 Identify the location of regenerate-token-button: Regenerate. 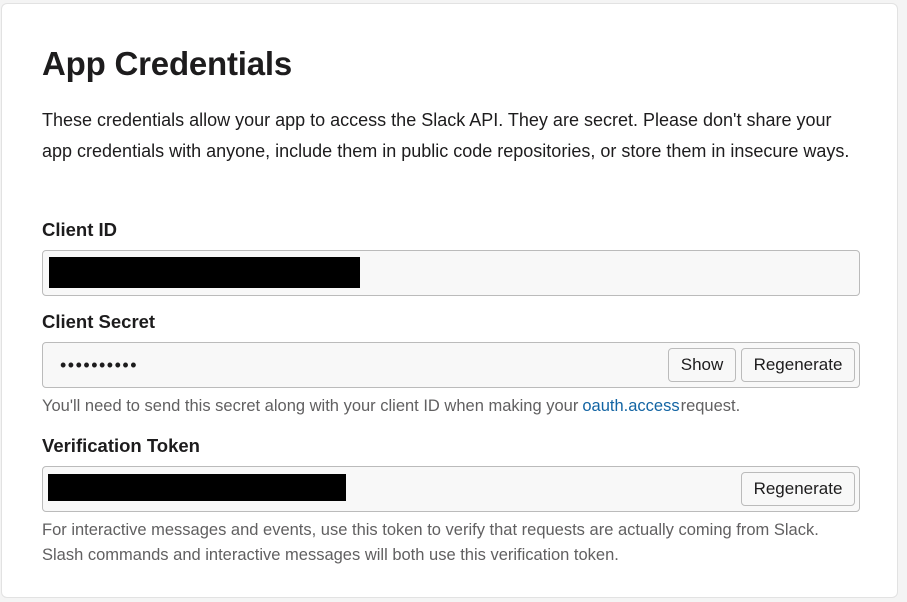
(798, 489).